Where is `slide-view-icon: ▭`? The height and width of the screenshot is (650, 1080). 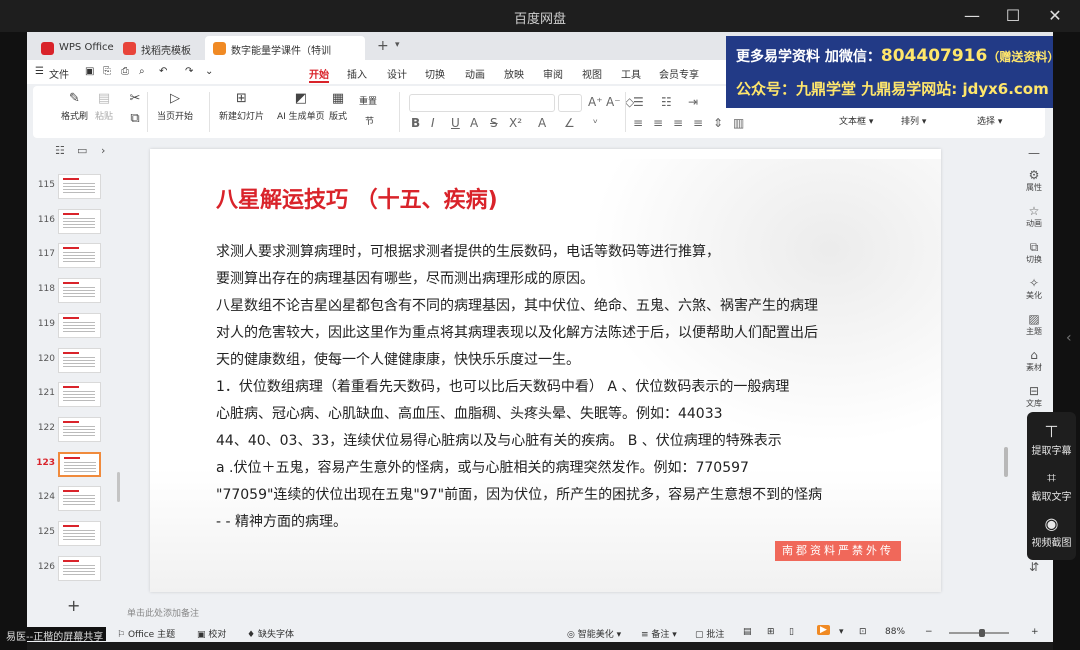 slide-view-icon: ▭ is located at coordinates (82, 150).